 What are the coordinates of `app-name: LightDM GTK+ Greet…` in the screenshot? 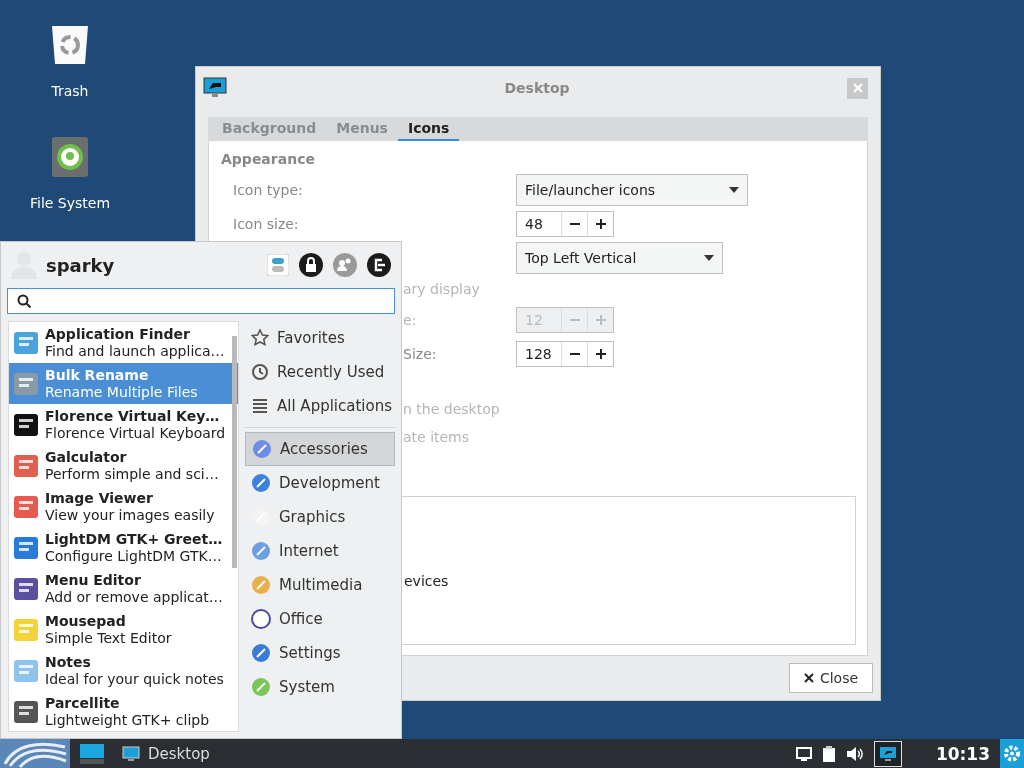 It's located at (134, 539).